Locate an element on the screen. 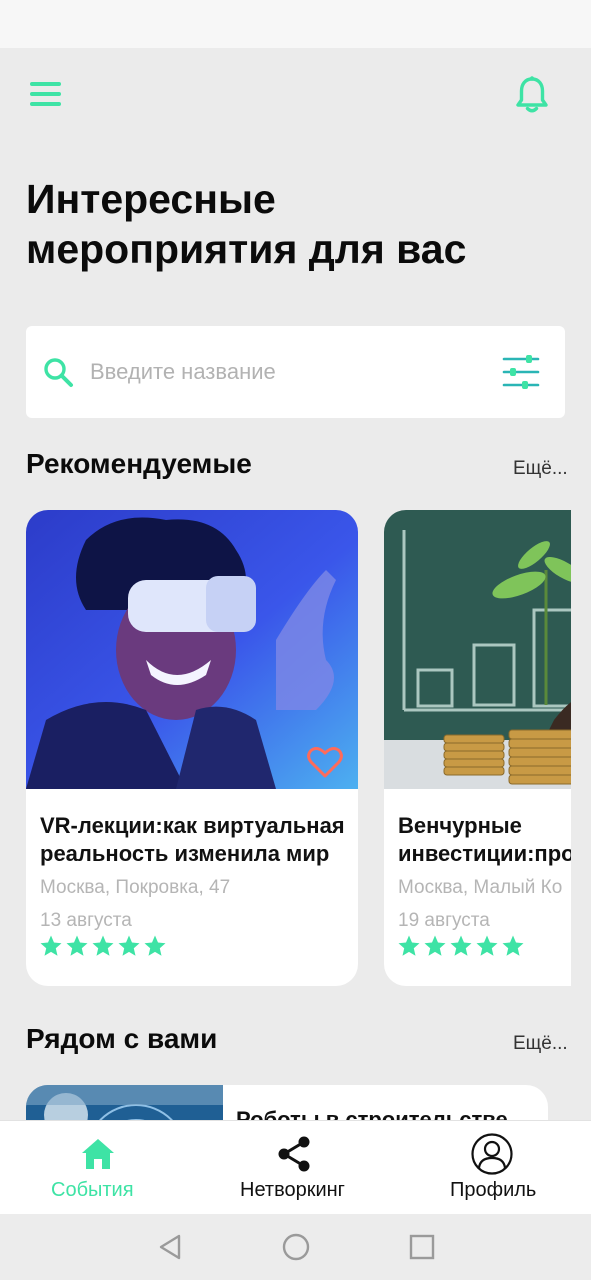 Image resolution: width=591 pixels, height=1280 pixels. nav-tab-events: События is located at coordinates (99, 1168).